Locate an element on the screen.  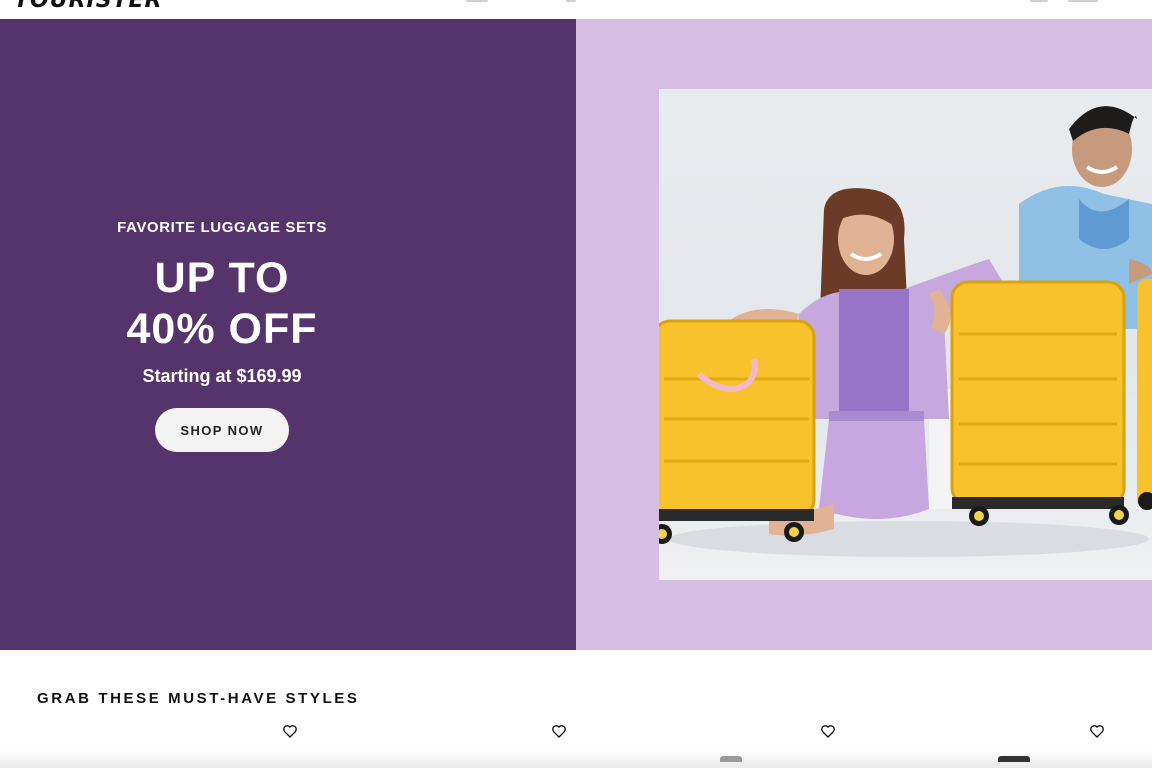
hero-price-subtext: Starting at $169.99 is located at coordinates (222, 376).